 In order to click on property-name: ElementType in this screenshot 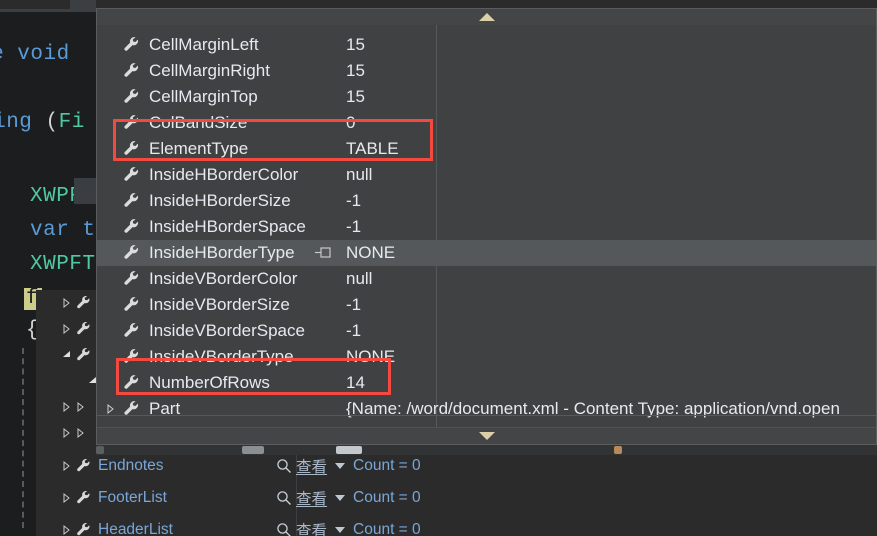, I will do `click(199, 148)`.